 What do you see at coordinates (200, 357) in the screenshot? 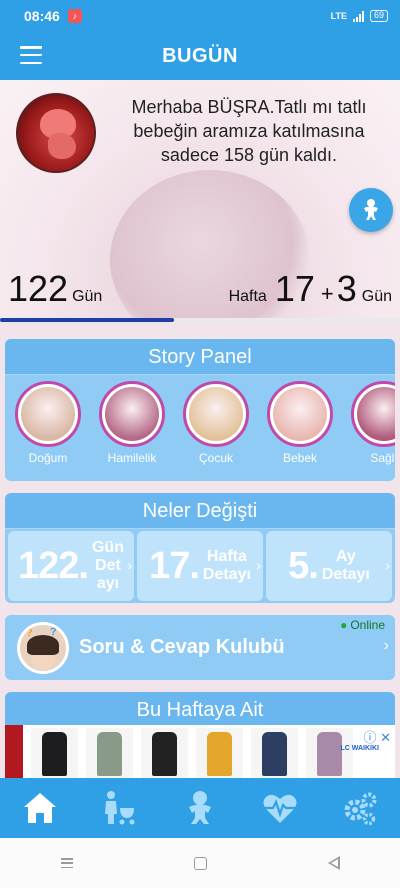
I see `story-panel-title: Story Panel` at bounding box center [200, 357].